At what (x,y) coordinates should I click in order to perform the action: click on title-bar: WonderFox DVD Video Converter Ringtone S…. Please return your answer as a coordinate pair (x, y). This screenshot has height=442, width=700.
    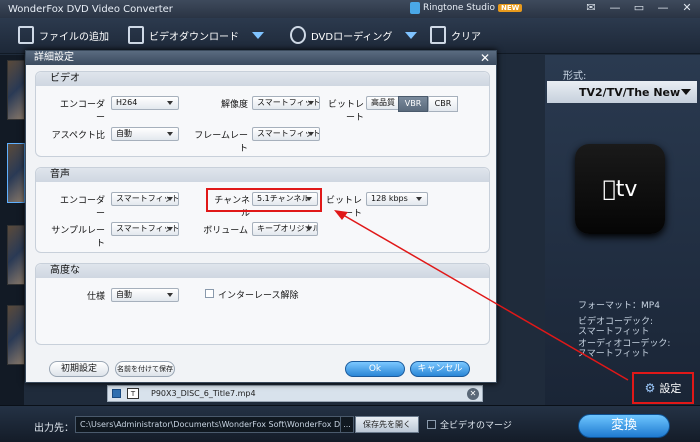
    Looking at the image, I should click on (350, 9).